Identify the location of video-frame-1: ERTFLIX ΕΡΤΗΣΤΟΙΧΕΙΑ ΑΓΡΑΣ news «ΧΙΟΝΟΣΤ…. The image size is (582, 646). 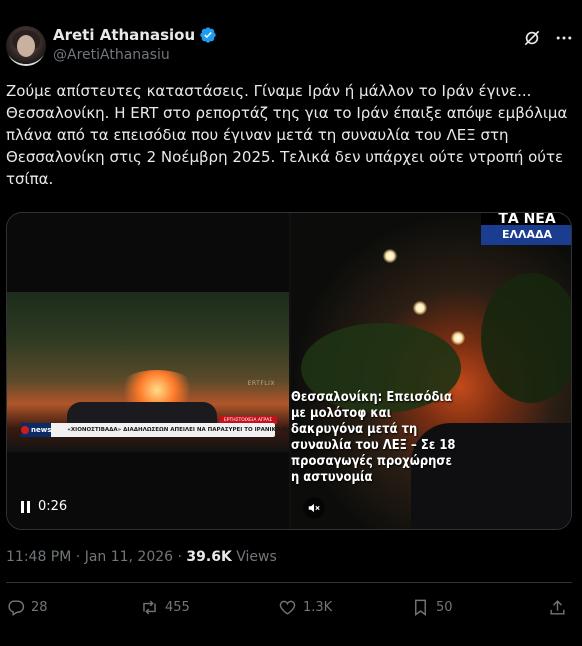
(161, 372).